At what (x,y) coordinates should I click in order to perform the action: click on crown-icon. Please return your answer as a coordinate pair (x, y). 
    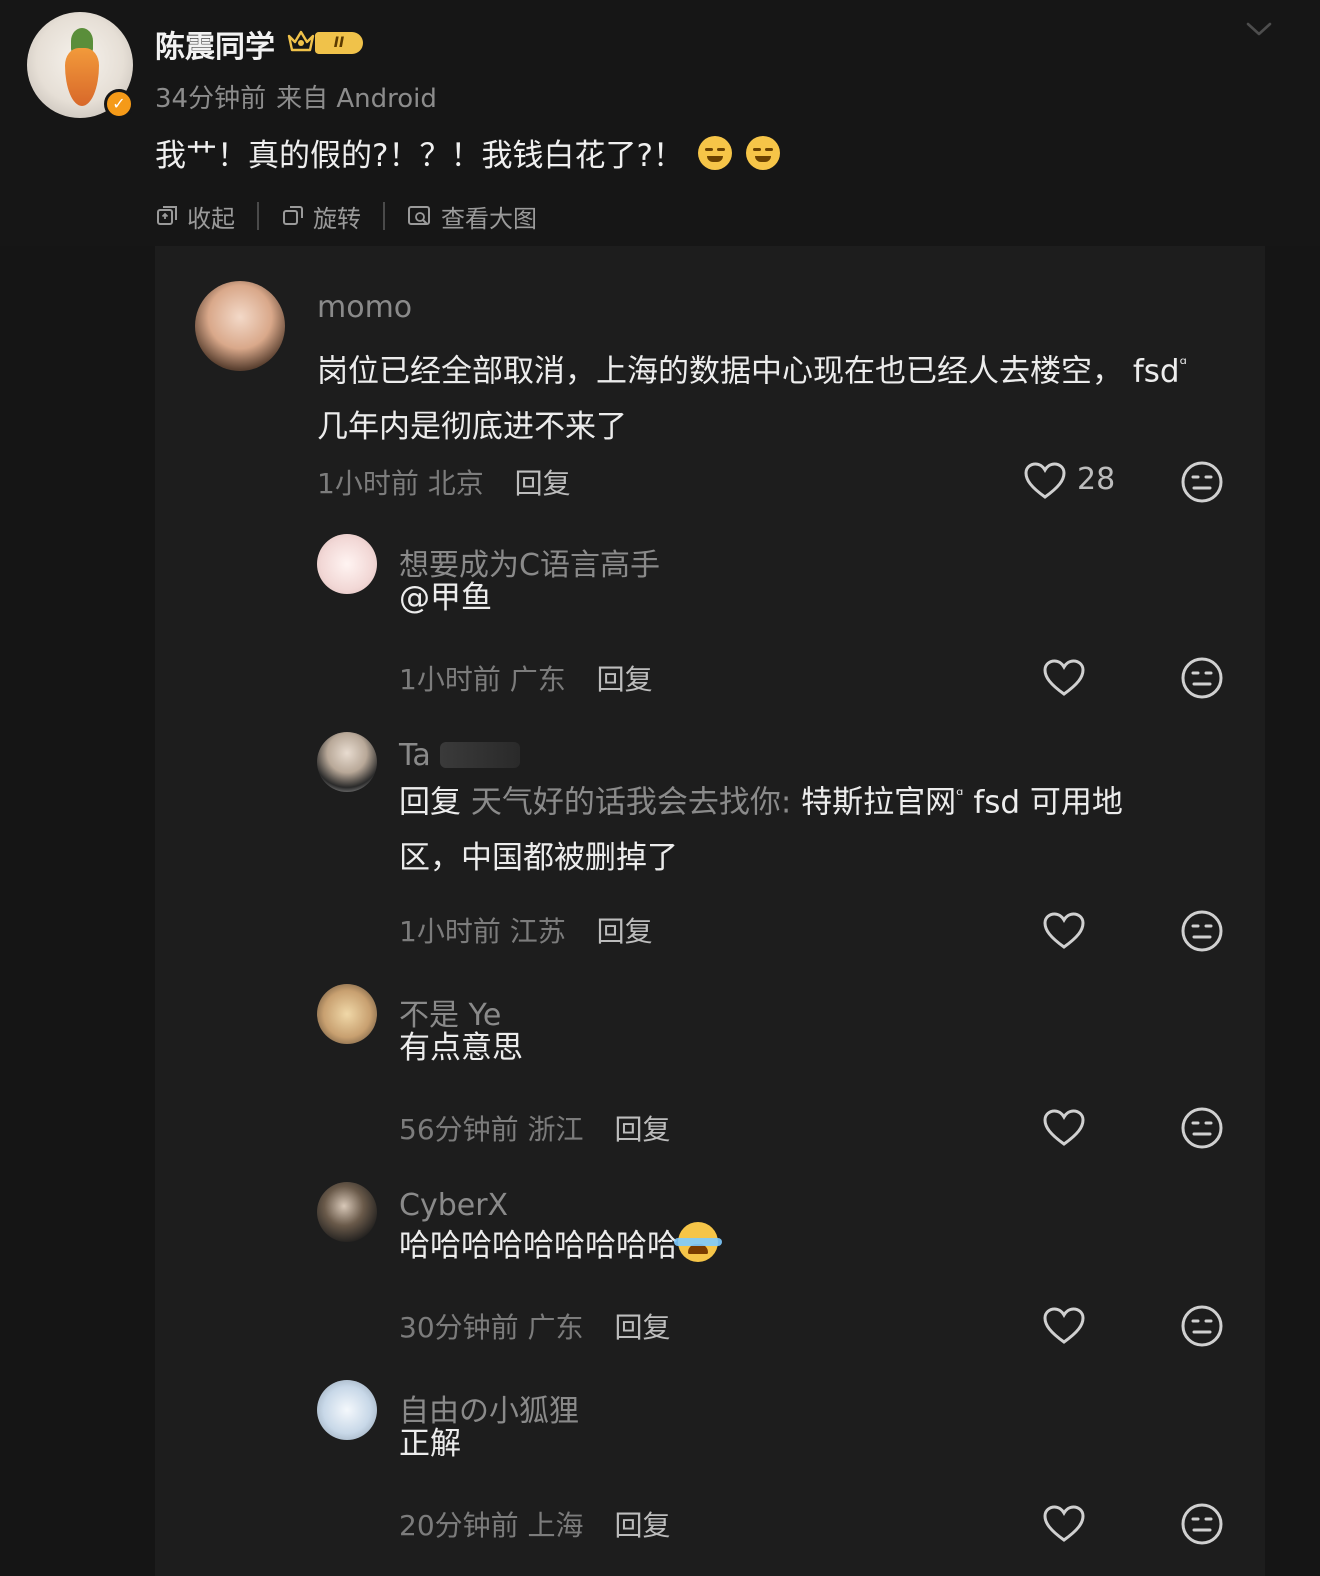
    Looking at the image, I should click on (301, 41).